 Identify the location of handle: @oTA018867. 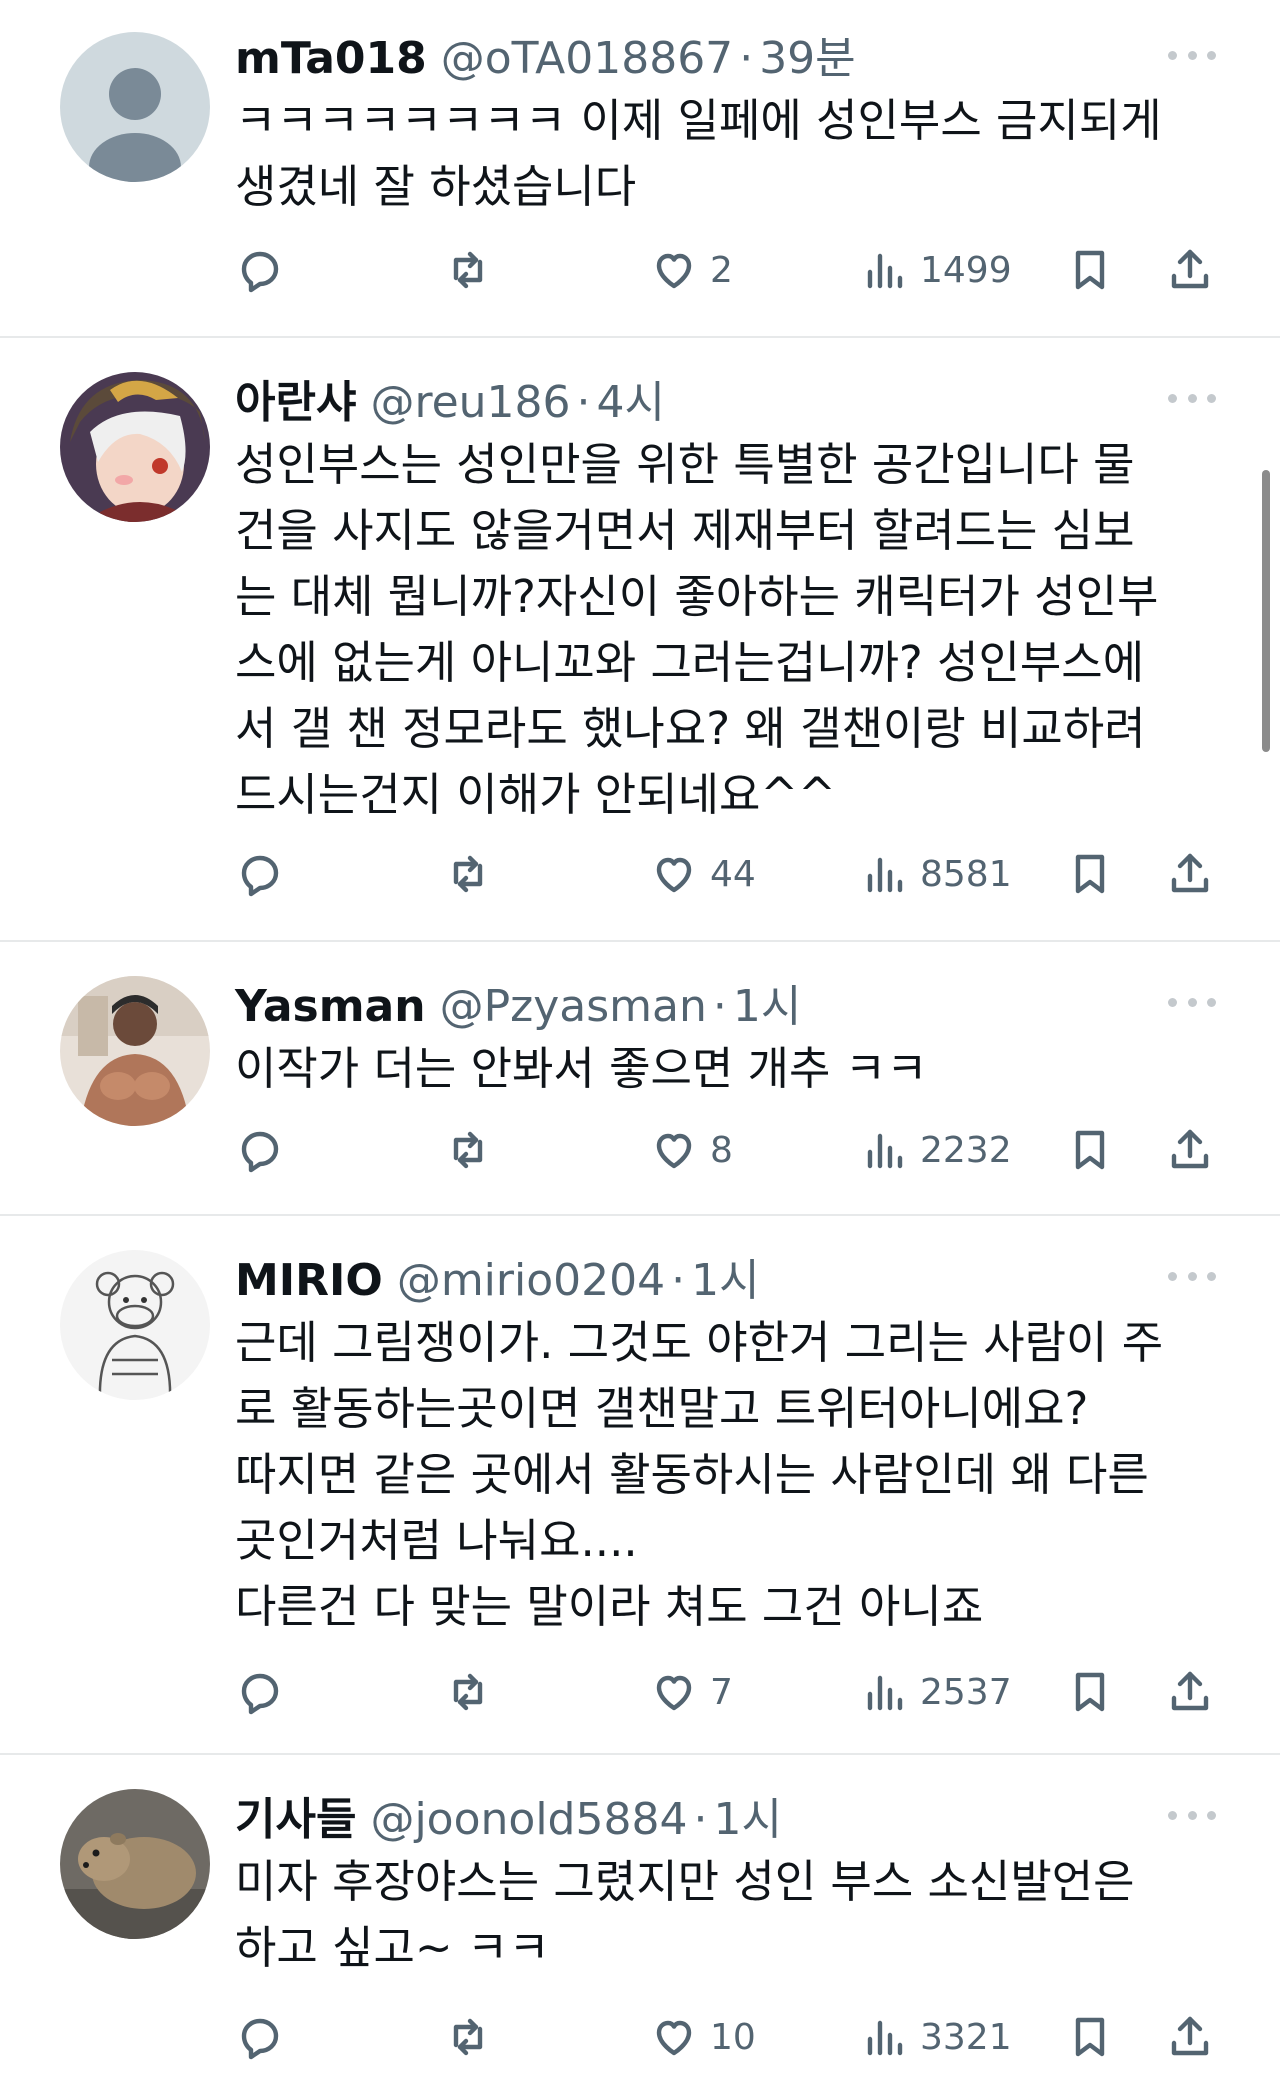
(587, 58).